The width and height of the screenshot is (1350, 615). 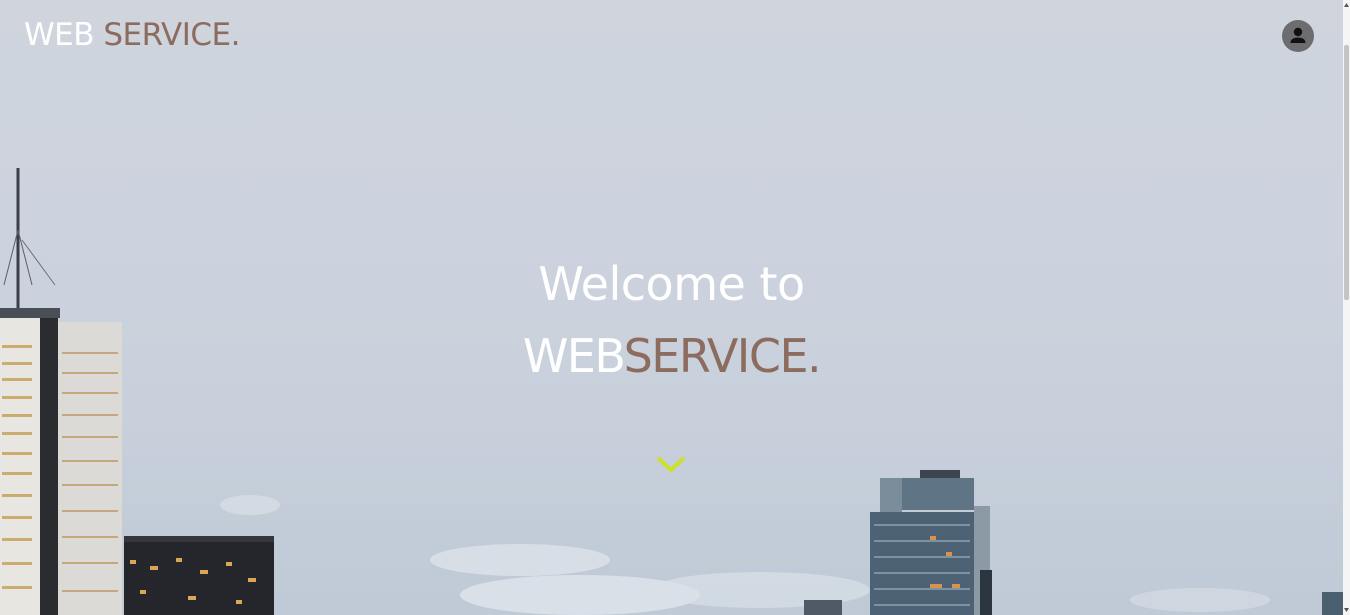 I want to click on brand-heading: WEBSERVICE., so click(x=671, y=356).